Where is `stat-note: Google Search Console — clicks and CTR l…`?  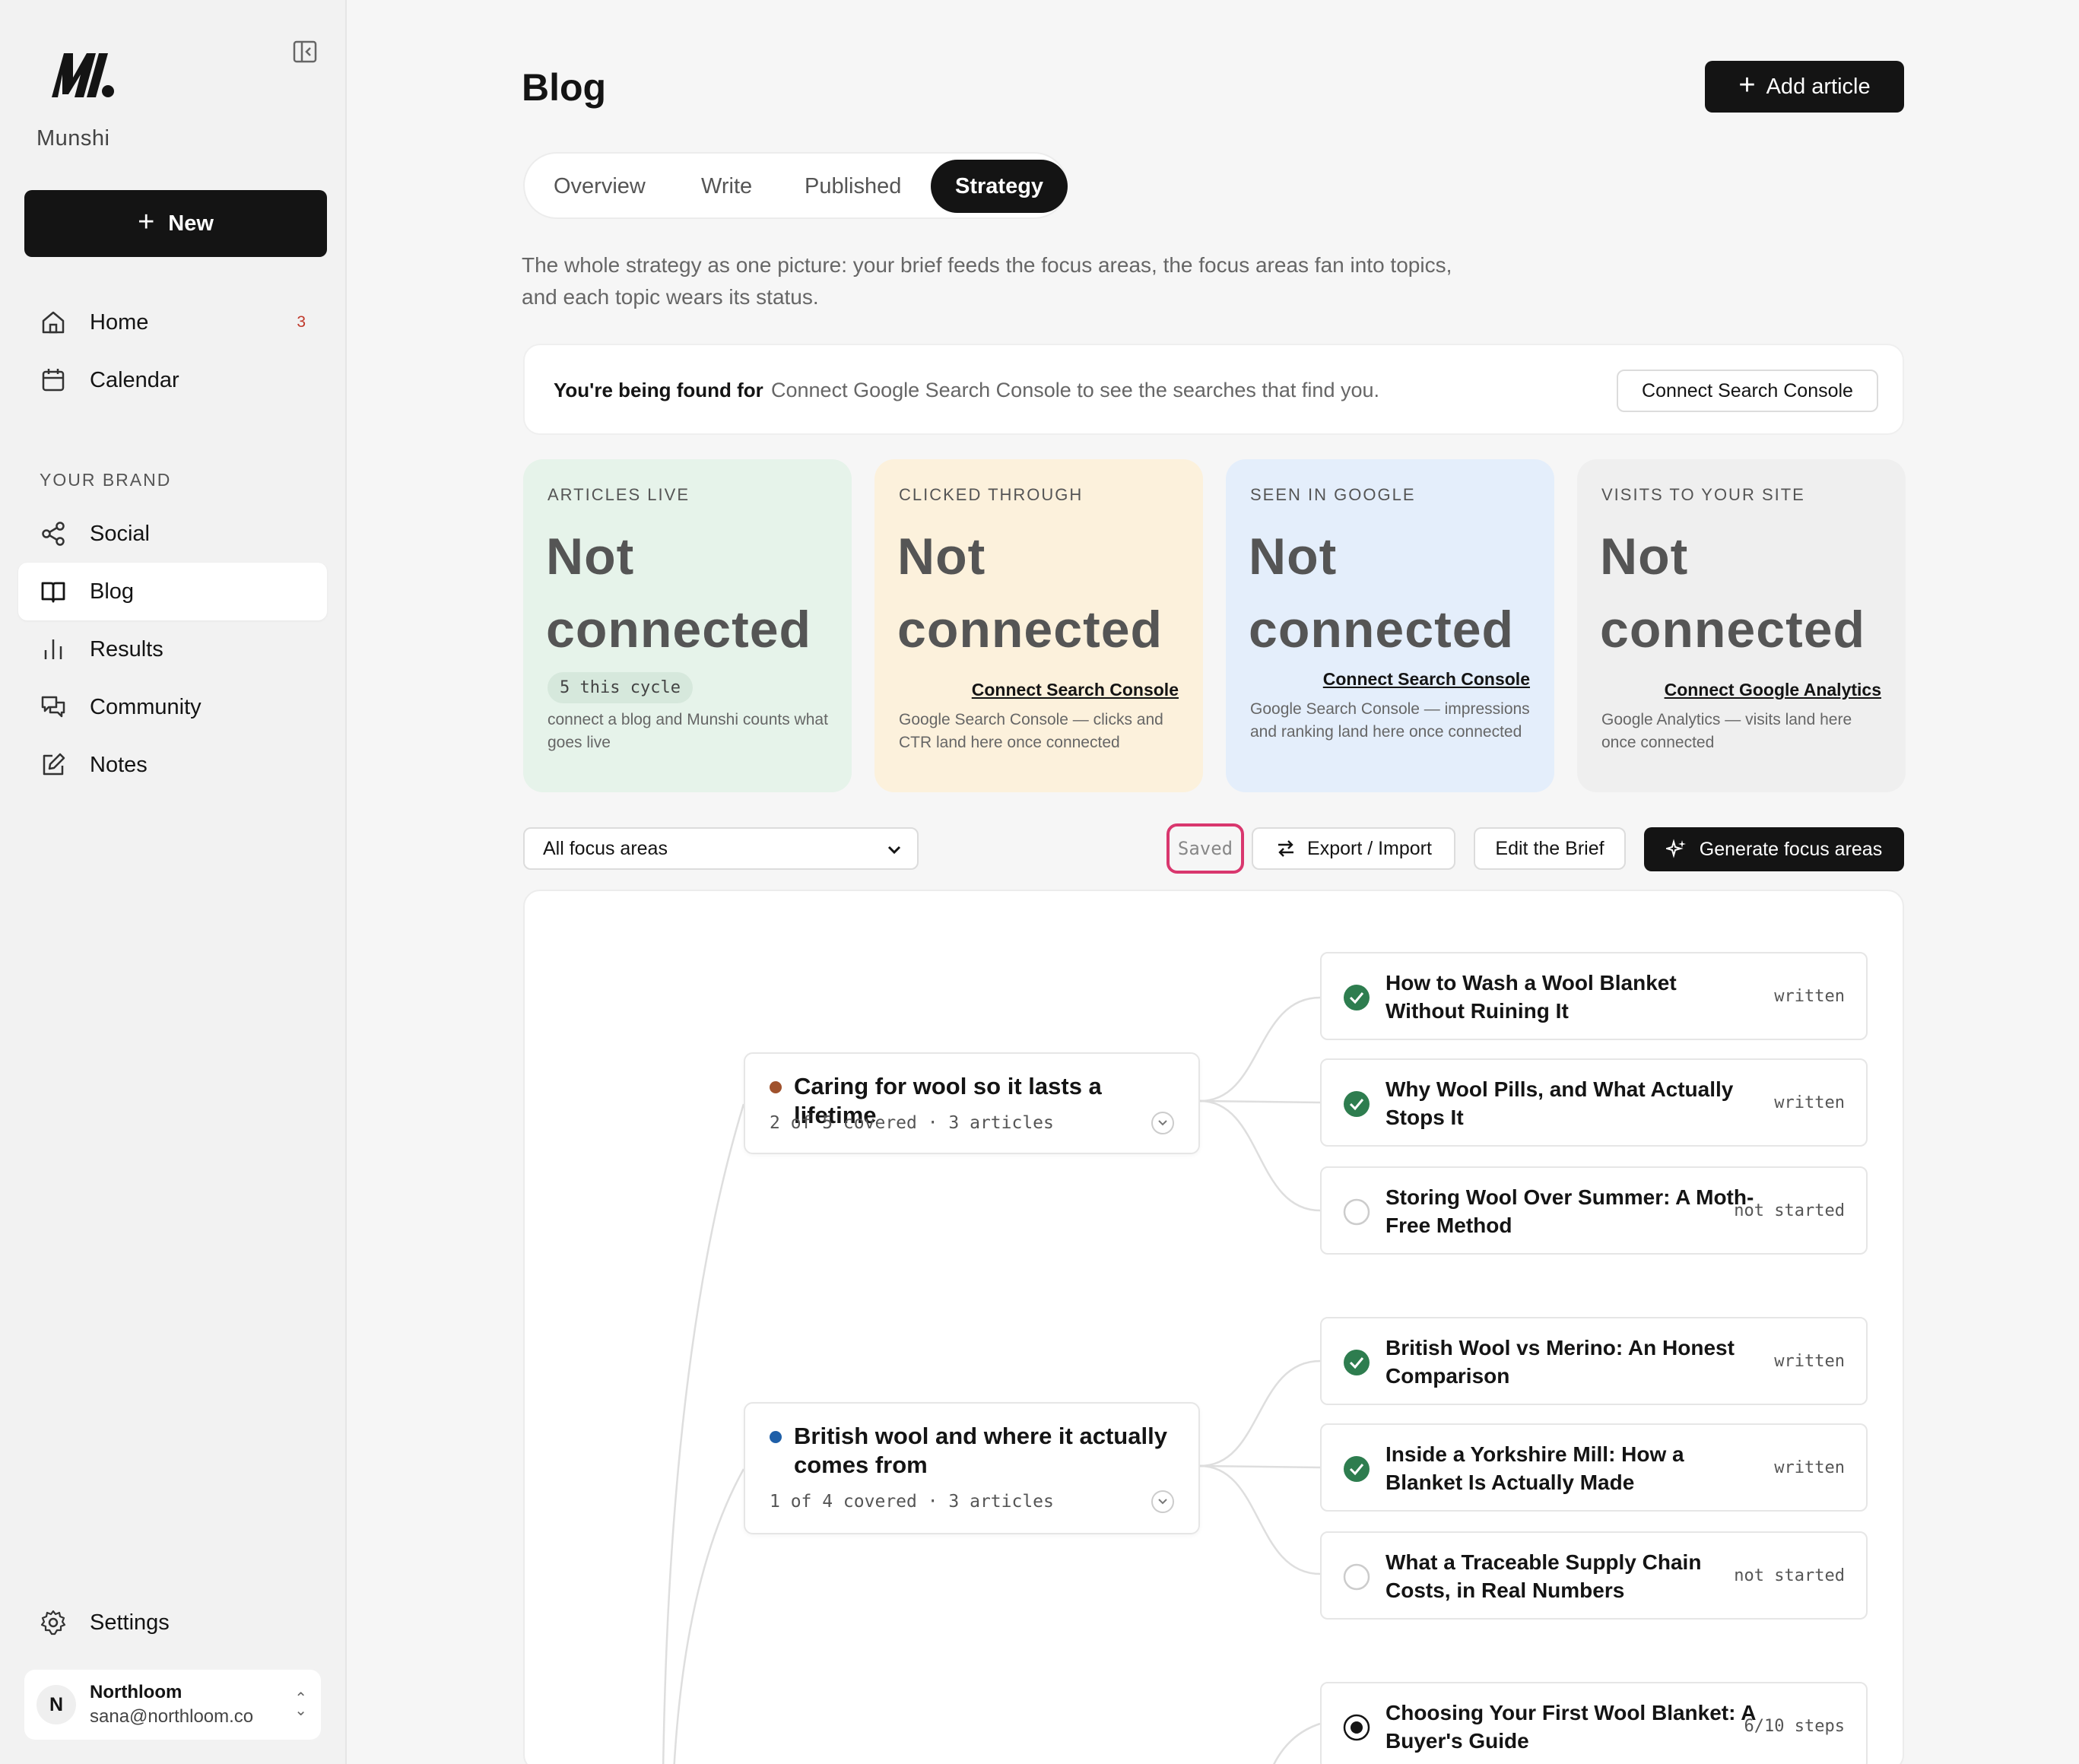
stat-note: Google Search Console — clicks and CTR l… is located at coordinates (1031, 731).